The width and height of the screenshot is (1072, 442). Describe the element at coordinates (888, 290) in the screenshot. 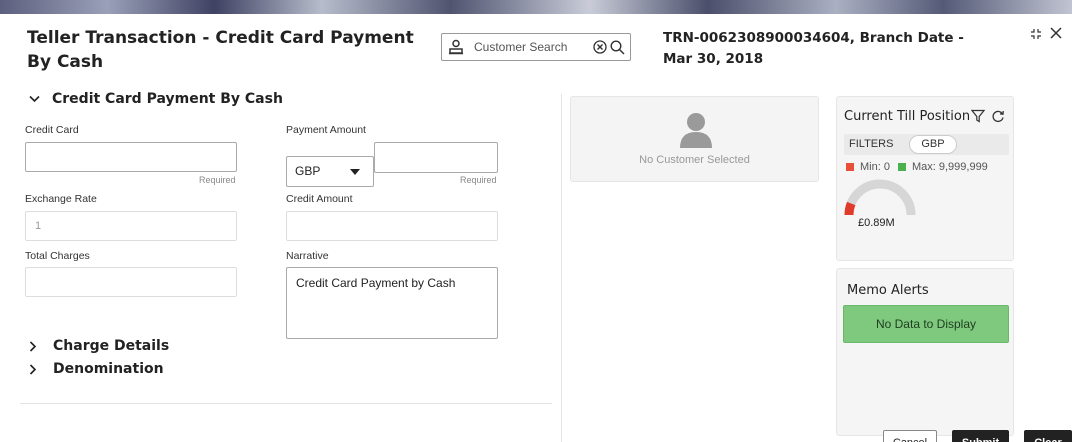

I see `memo-title: Memo Alerts` at that location.